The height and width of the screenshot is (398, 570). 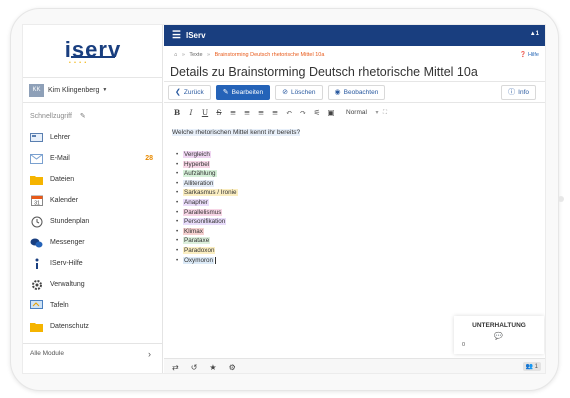 What do you see at coordinates (205, 112) in the screenshot?
I see `underline-button: U` at bounding box center [205, 112].